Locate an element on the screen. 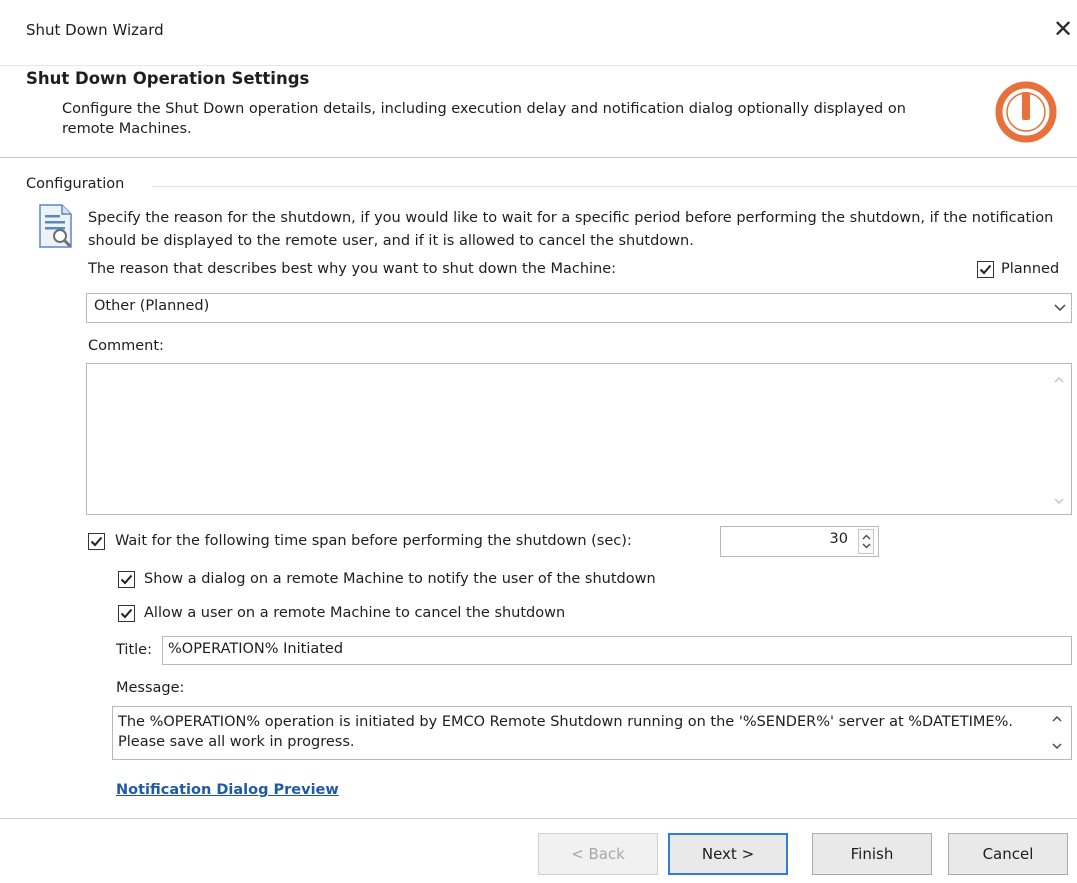 The width and height of the screenshot is (1077, 883). wait-checkbox is located at coordinates (96, 541).